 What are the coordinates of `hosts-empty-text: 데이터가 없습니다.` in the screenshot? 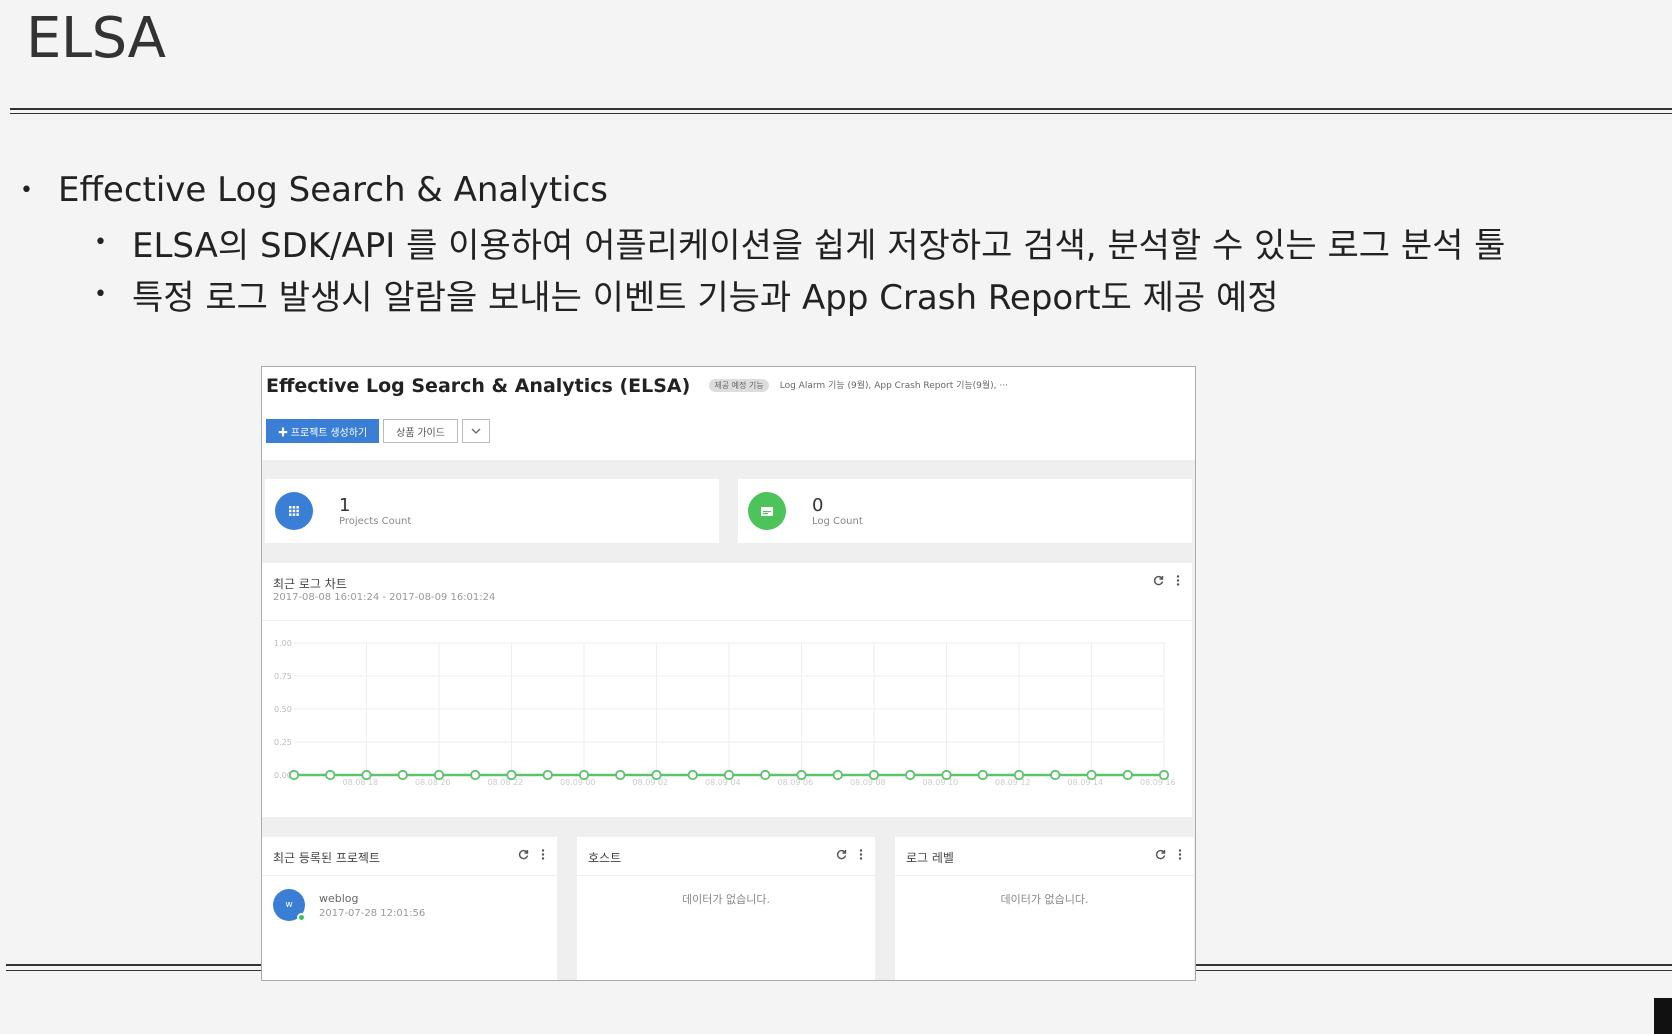 It's located at (726, 899).